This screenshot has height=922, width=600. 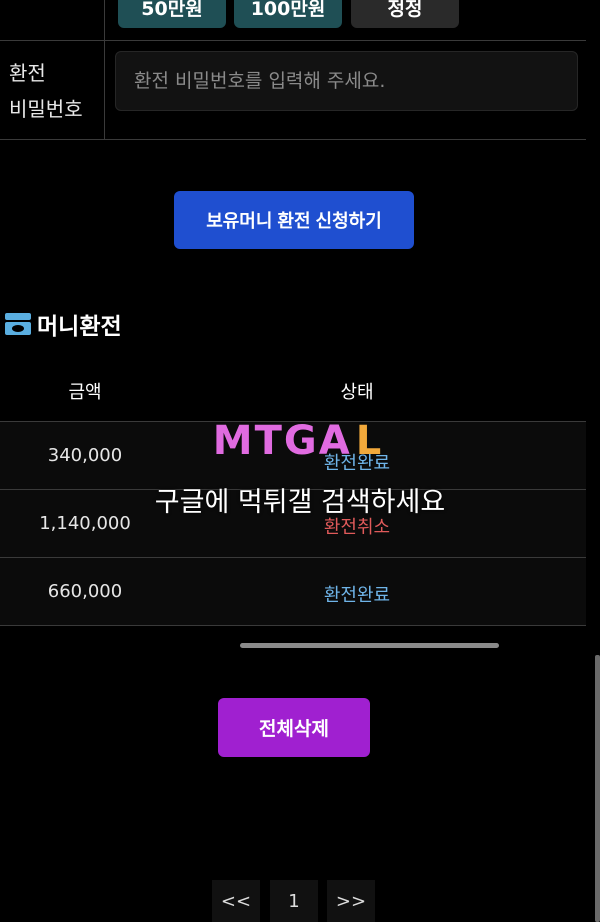 What do you see at coordinates (357, 392) in the screenshot?
I see `column-header-status: 상태` at bounding box center [357, 392].